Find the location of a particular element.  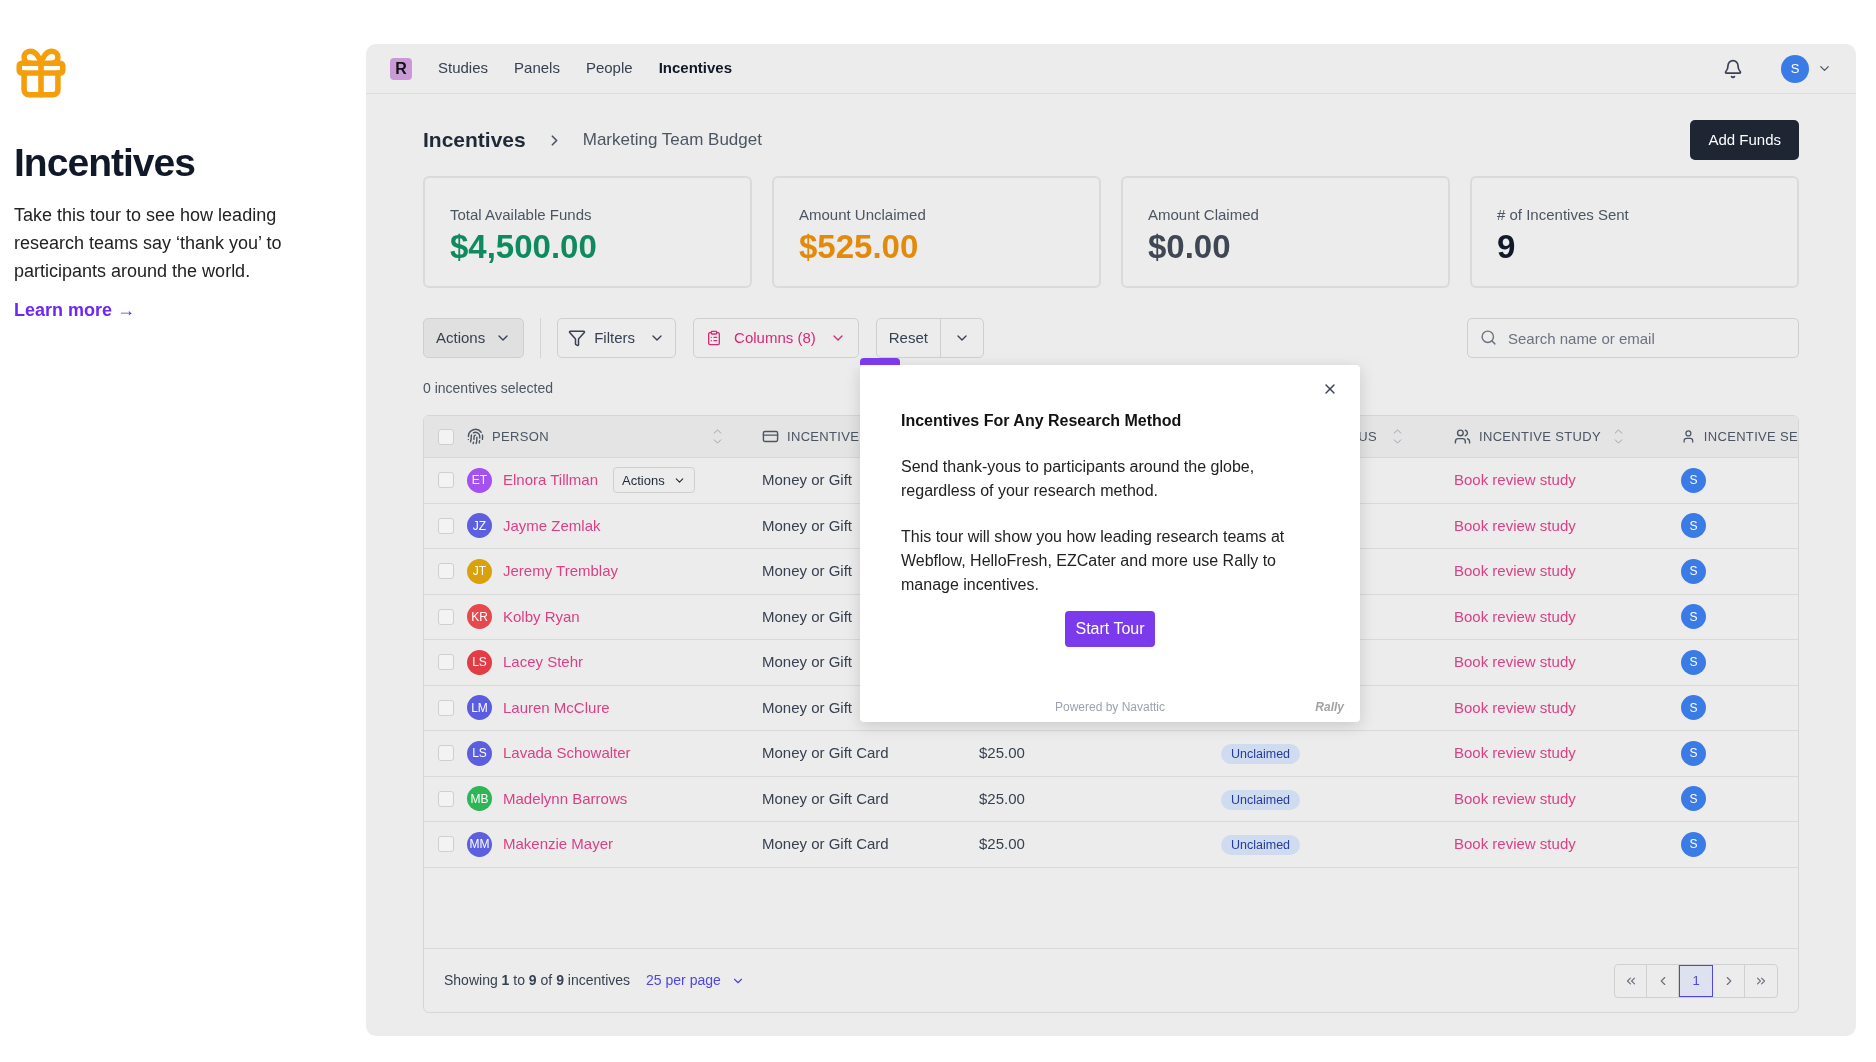

popover-text: Send thank-yous to participants around the globe, regardless of your research method. is located at coordinates (1078, 479).